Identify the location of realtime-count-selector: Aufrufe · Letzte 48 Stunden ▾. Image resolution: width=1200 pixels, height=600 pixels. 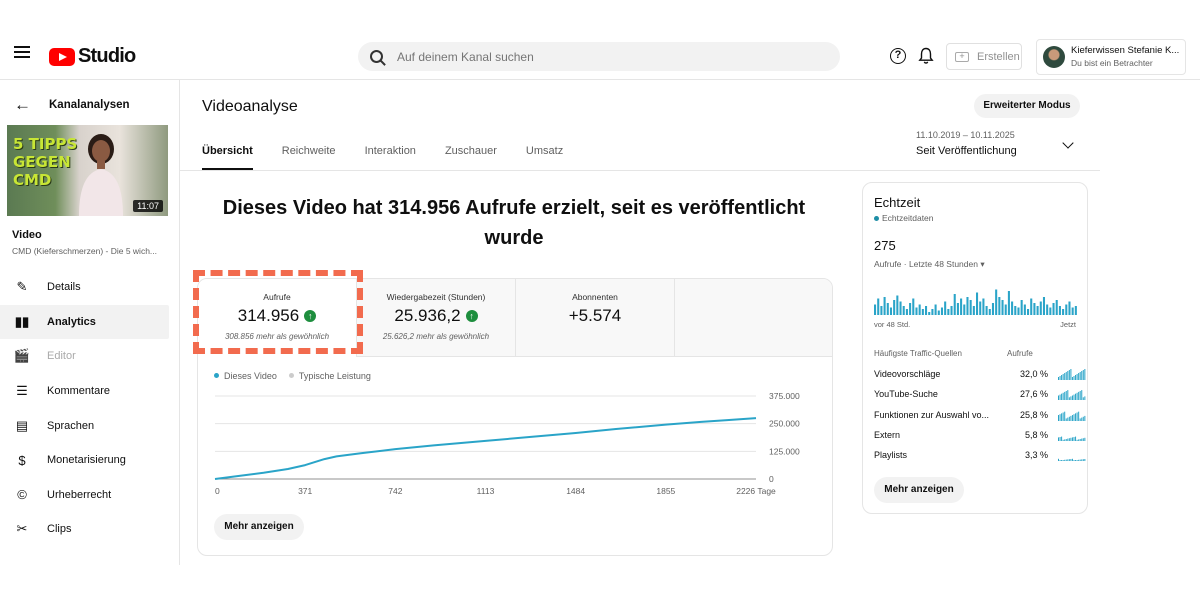
(929, 264).